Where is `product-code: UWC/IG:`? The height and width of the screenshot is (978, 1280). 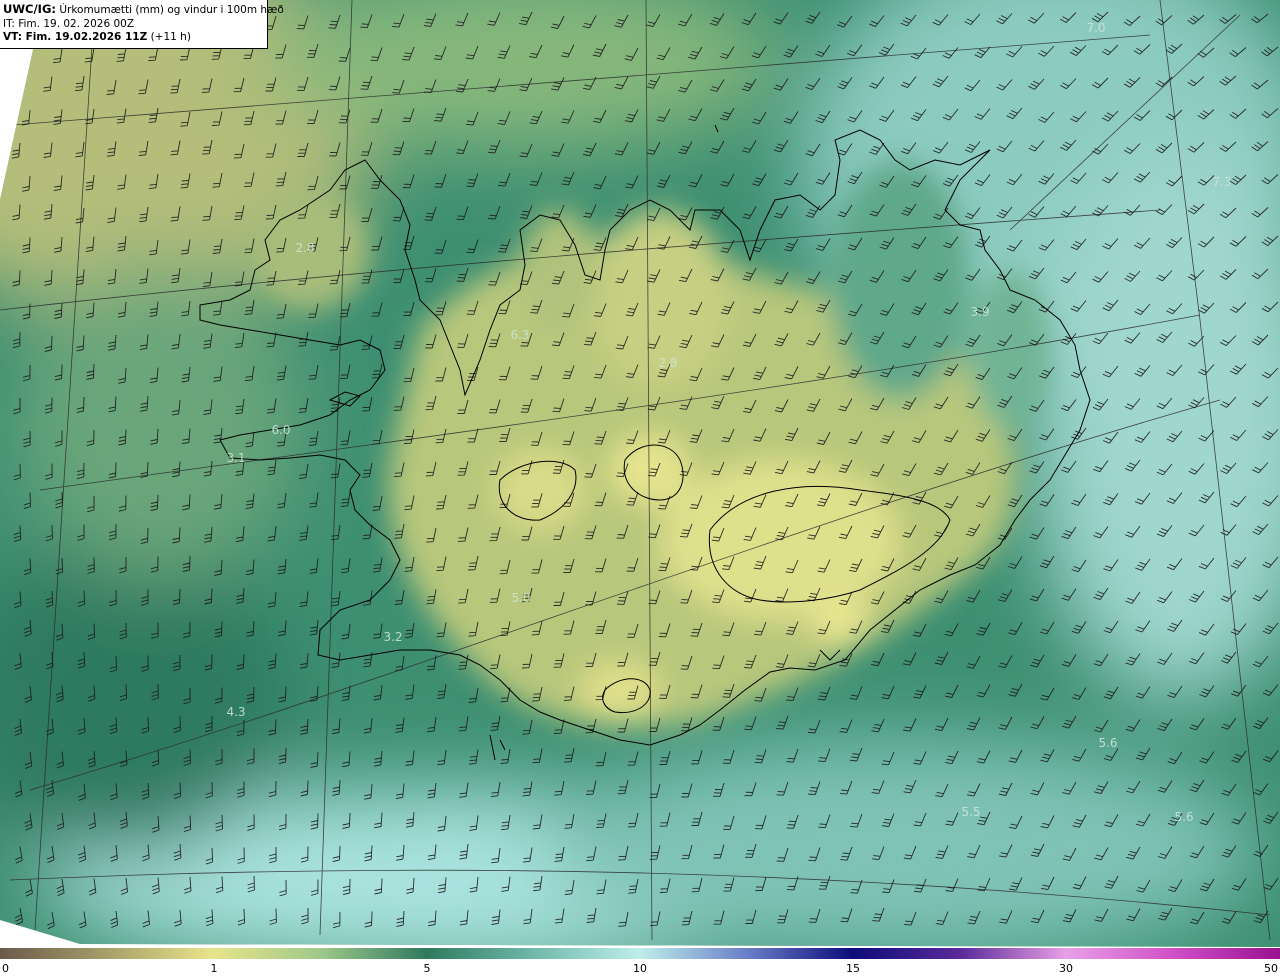 product-code: UWC/IG: is located at coordinates (29, 9).